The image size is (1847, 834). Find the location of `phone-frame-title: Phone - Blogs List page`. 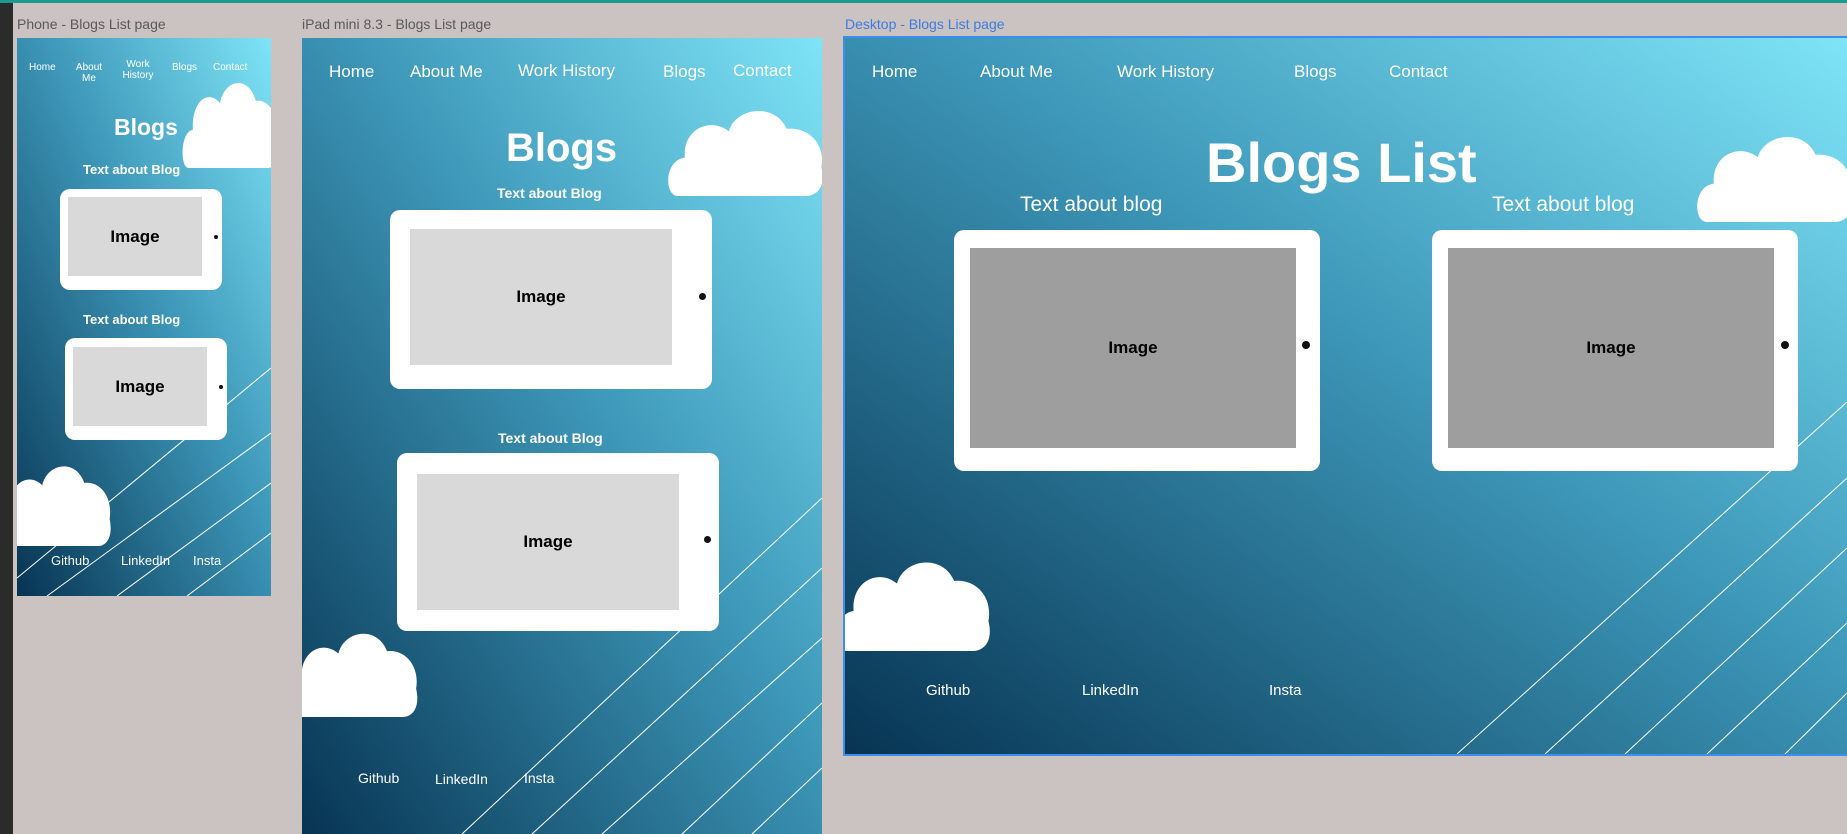

phone-frame-title: Phone - Blogs List page is located at coordinates (91, 24).